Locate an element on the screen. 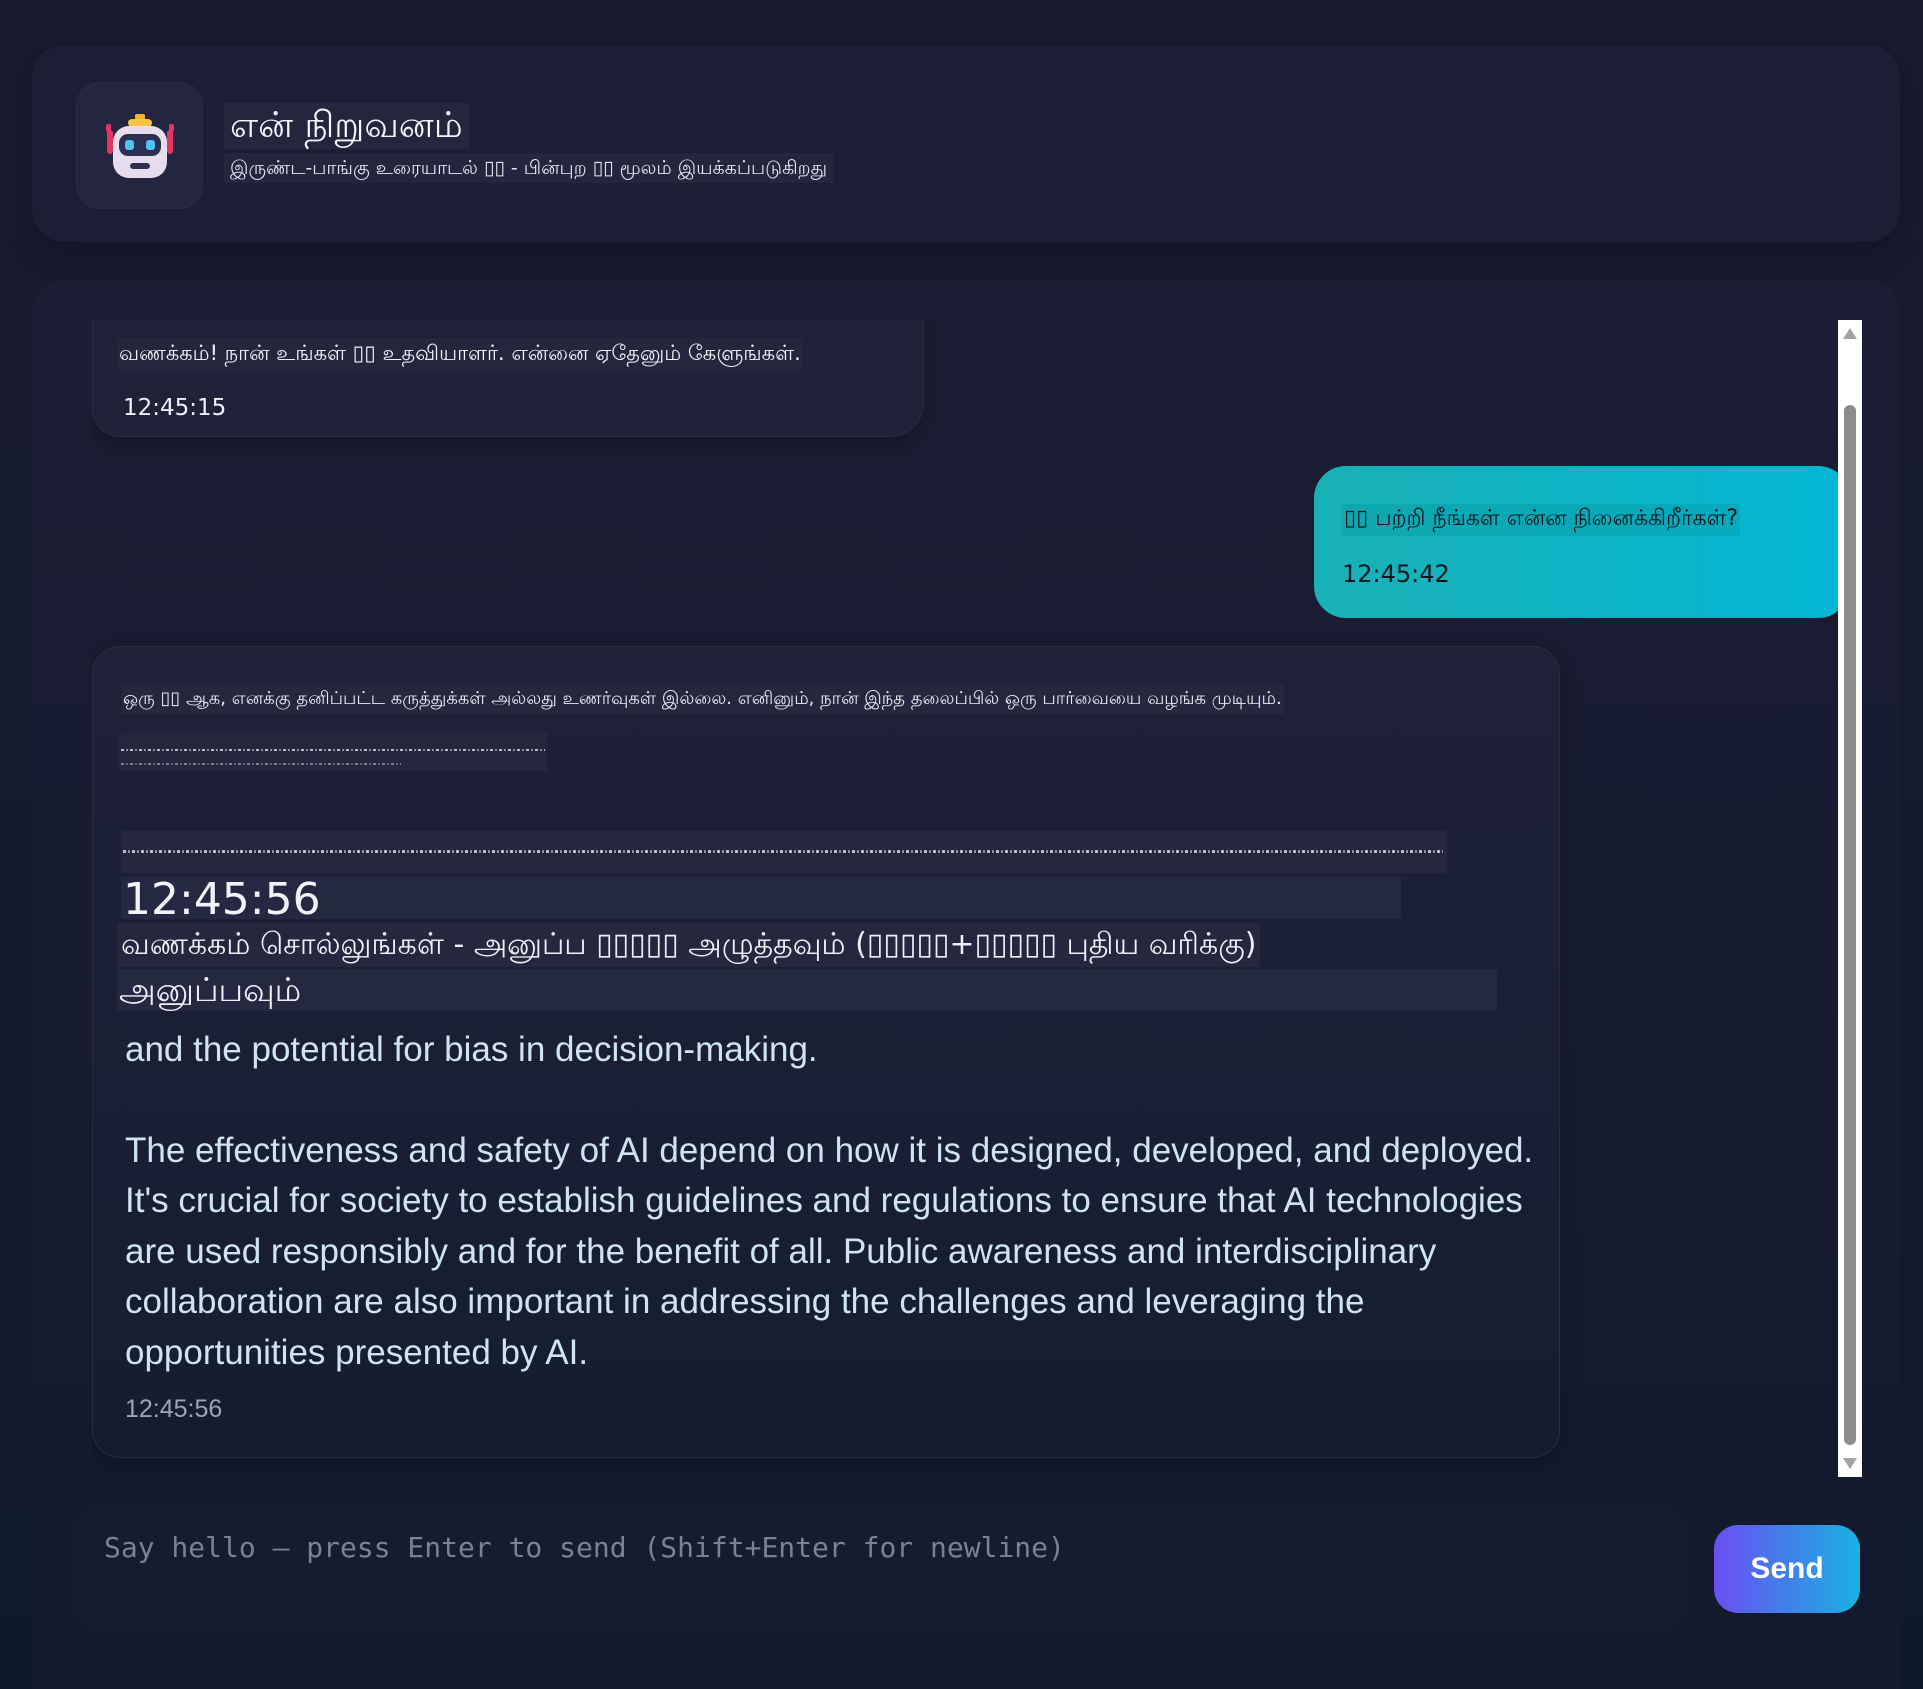  overlapped-send-text-row: அனுப்பவும் is located at coordinates (807, 990).